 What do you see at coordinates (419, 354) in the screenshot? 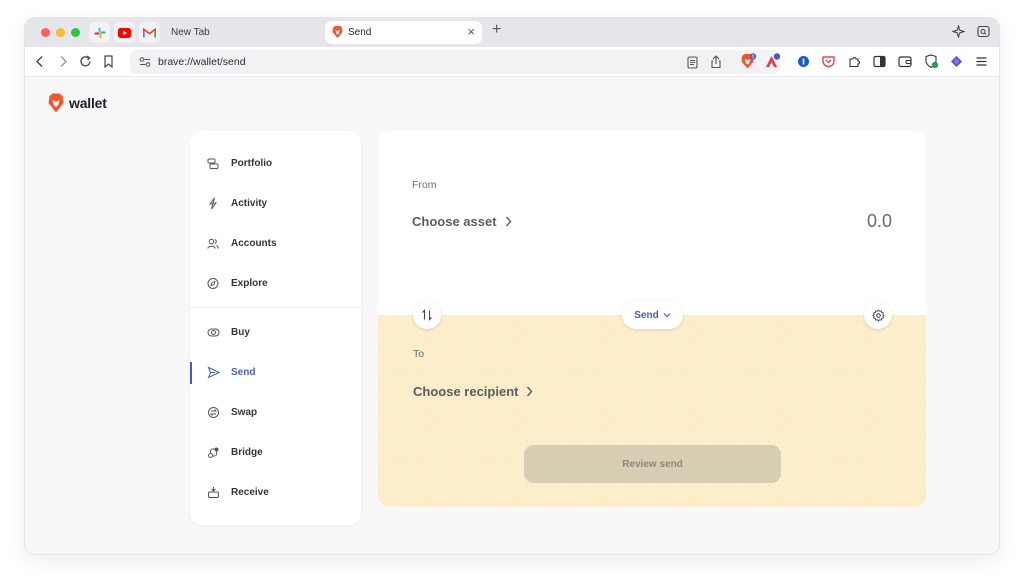
I see `to-label: To` at bounding box center [419, 354].